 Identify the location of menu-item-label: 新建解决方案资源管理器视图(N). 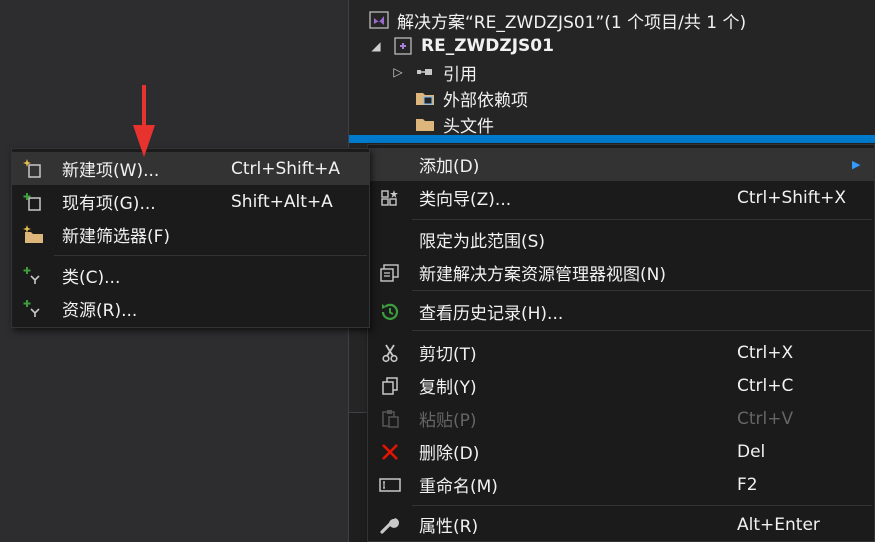
(542, 275).